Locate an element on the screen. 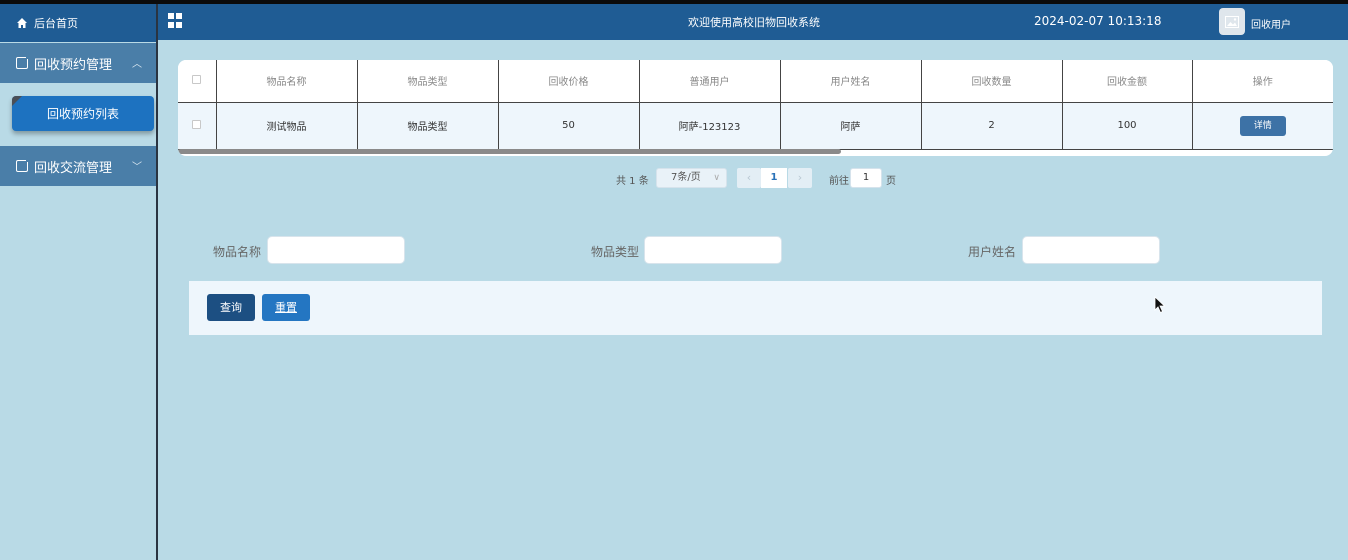  select-all-cell is located at coordinates (197, 81).